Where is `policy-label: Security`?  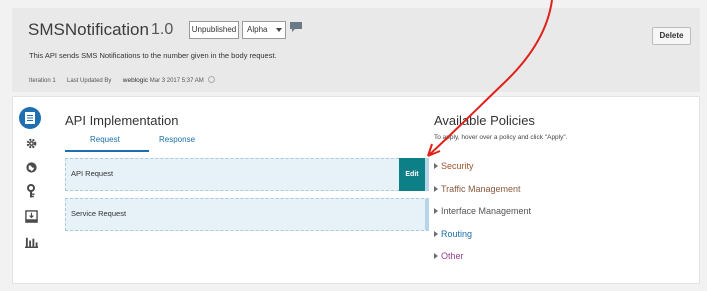 policy-label: Security is located at coordinates (457, 166).